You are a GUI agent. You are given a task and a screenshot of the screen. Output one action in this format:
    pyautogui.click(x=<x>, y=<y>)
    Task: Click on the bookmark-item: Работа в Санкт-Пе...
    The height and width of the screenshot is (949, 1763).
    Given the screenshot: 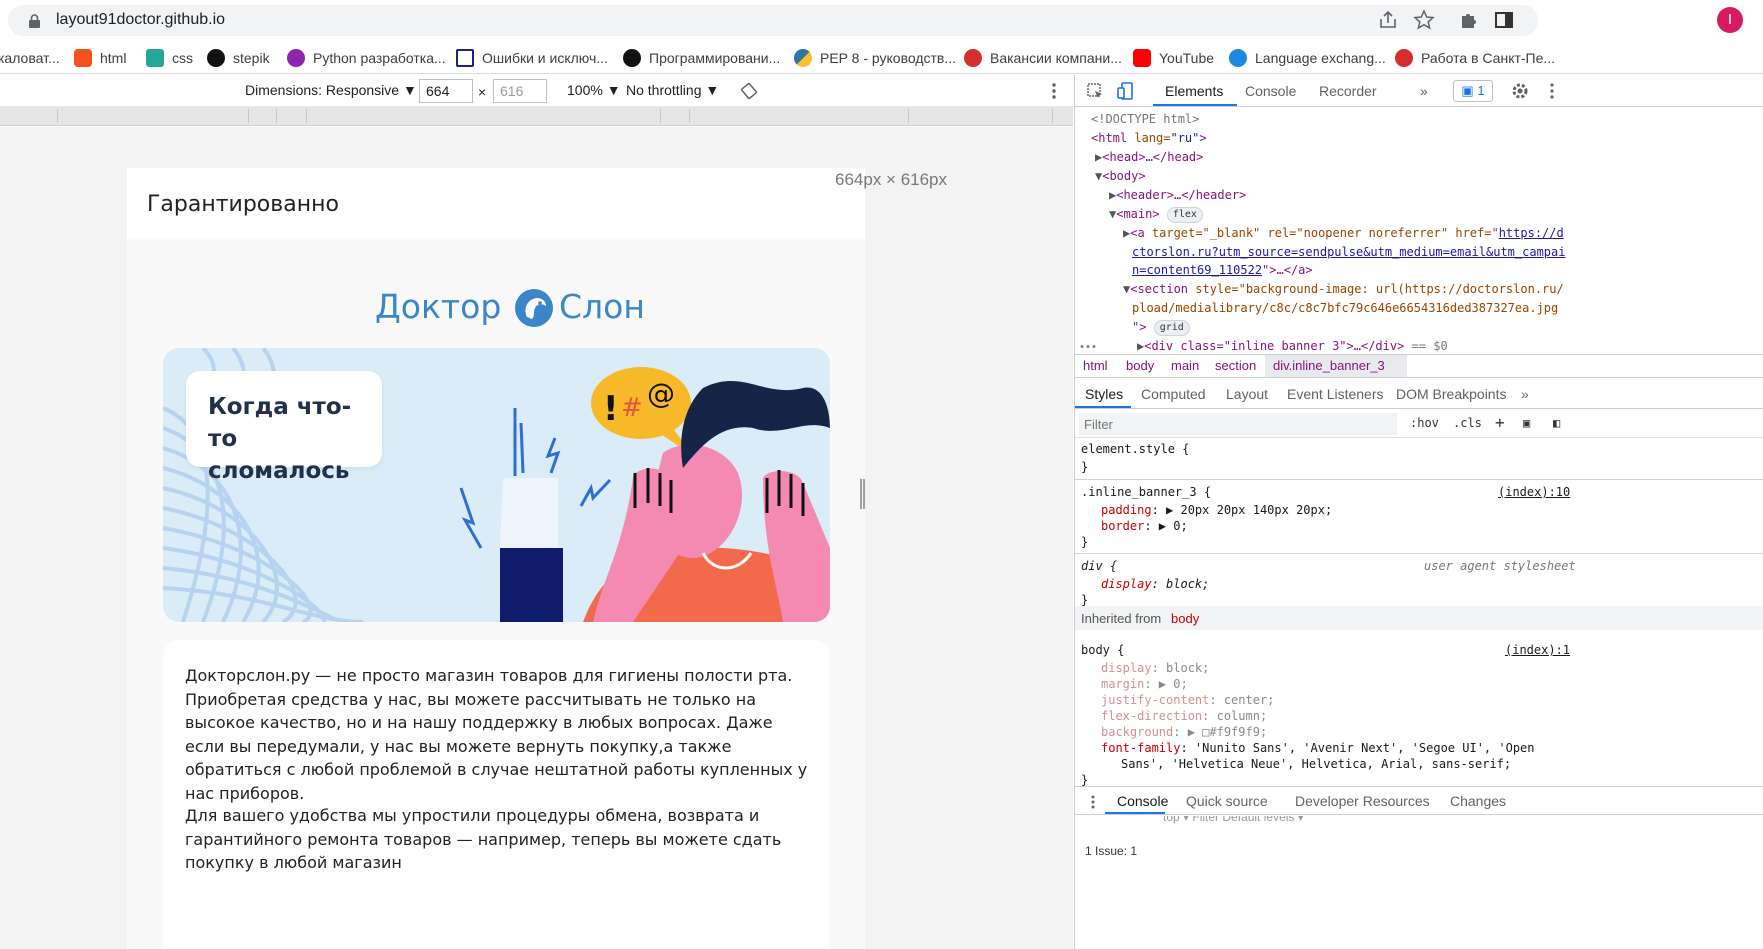 What is the action you would take?
    pyautogui.click(x=1475, y=58)
    